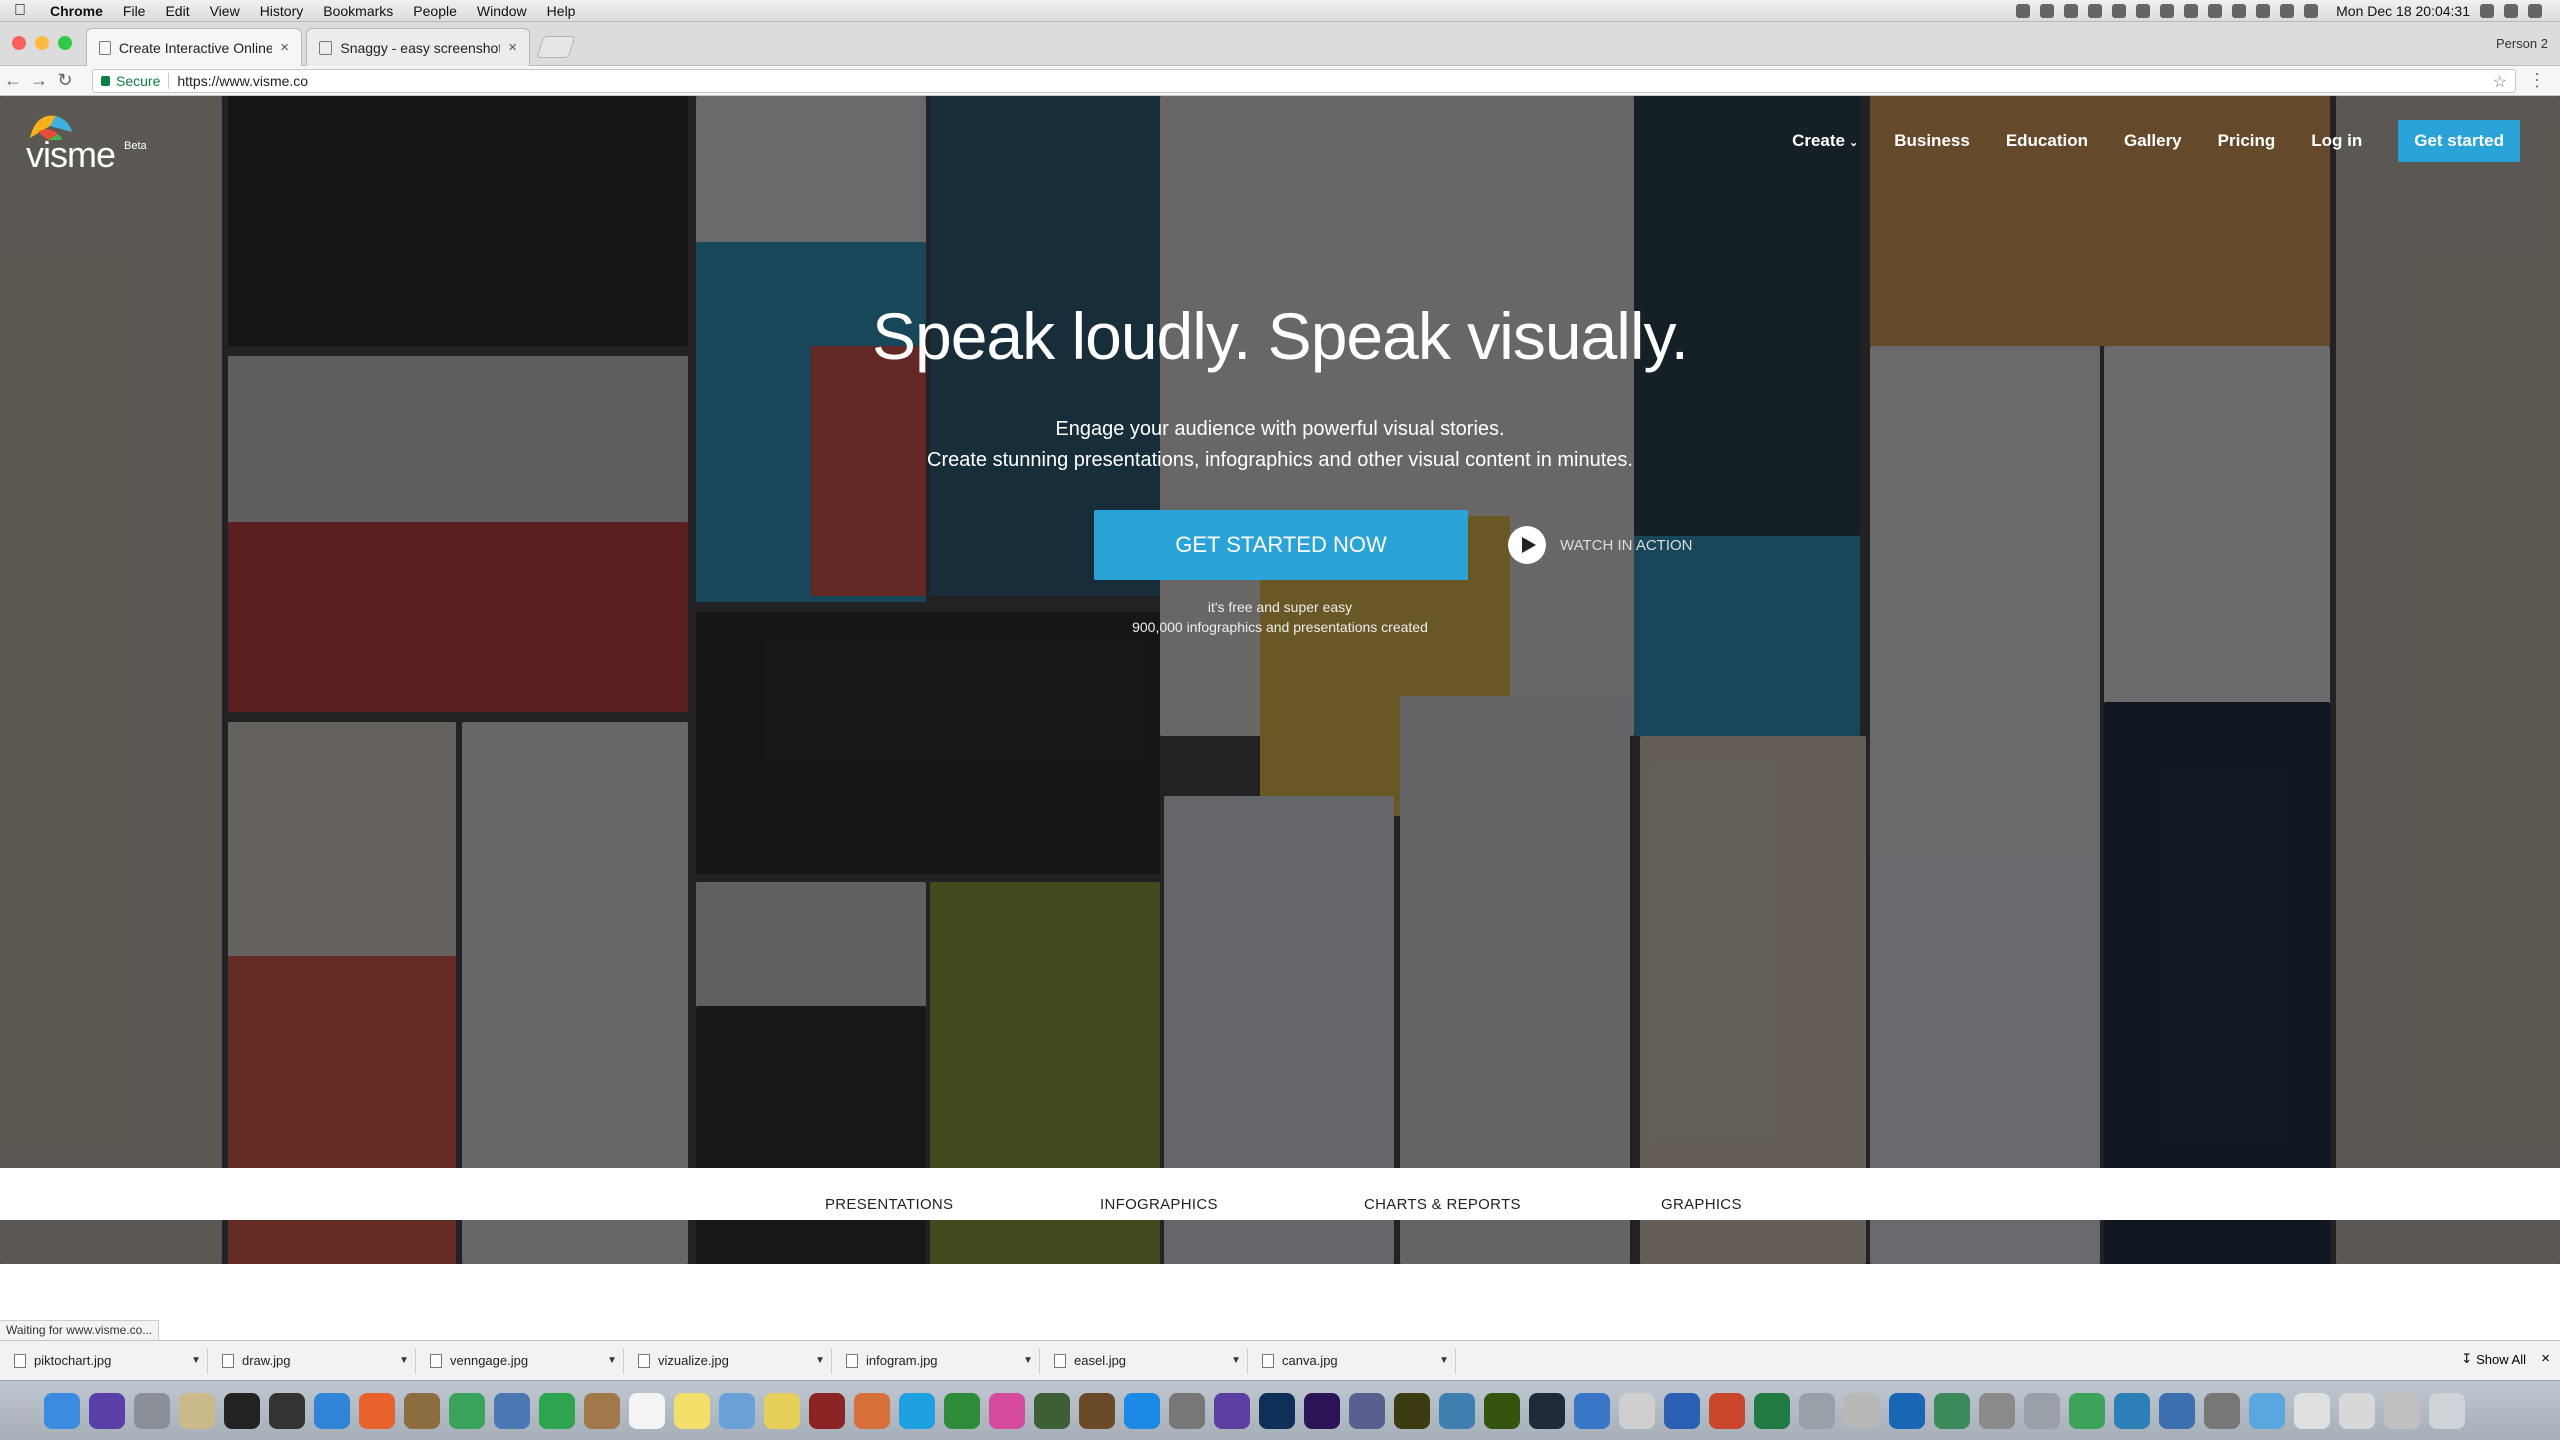  What do you see at coordinates (2247, 141) in the screenshot?
I see `nav-pricing: Pricing` at bounding box center [2247, 141].